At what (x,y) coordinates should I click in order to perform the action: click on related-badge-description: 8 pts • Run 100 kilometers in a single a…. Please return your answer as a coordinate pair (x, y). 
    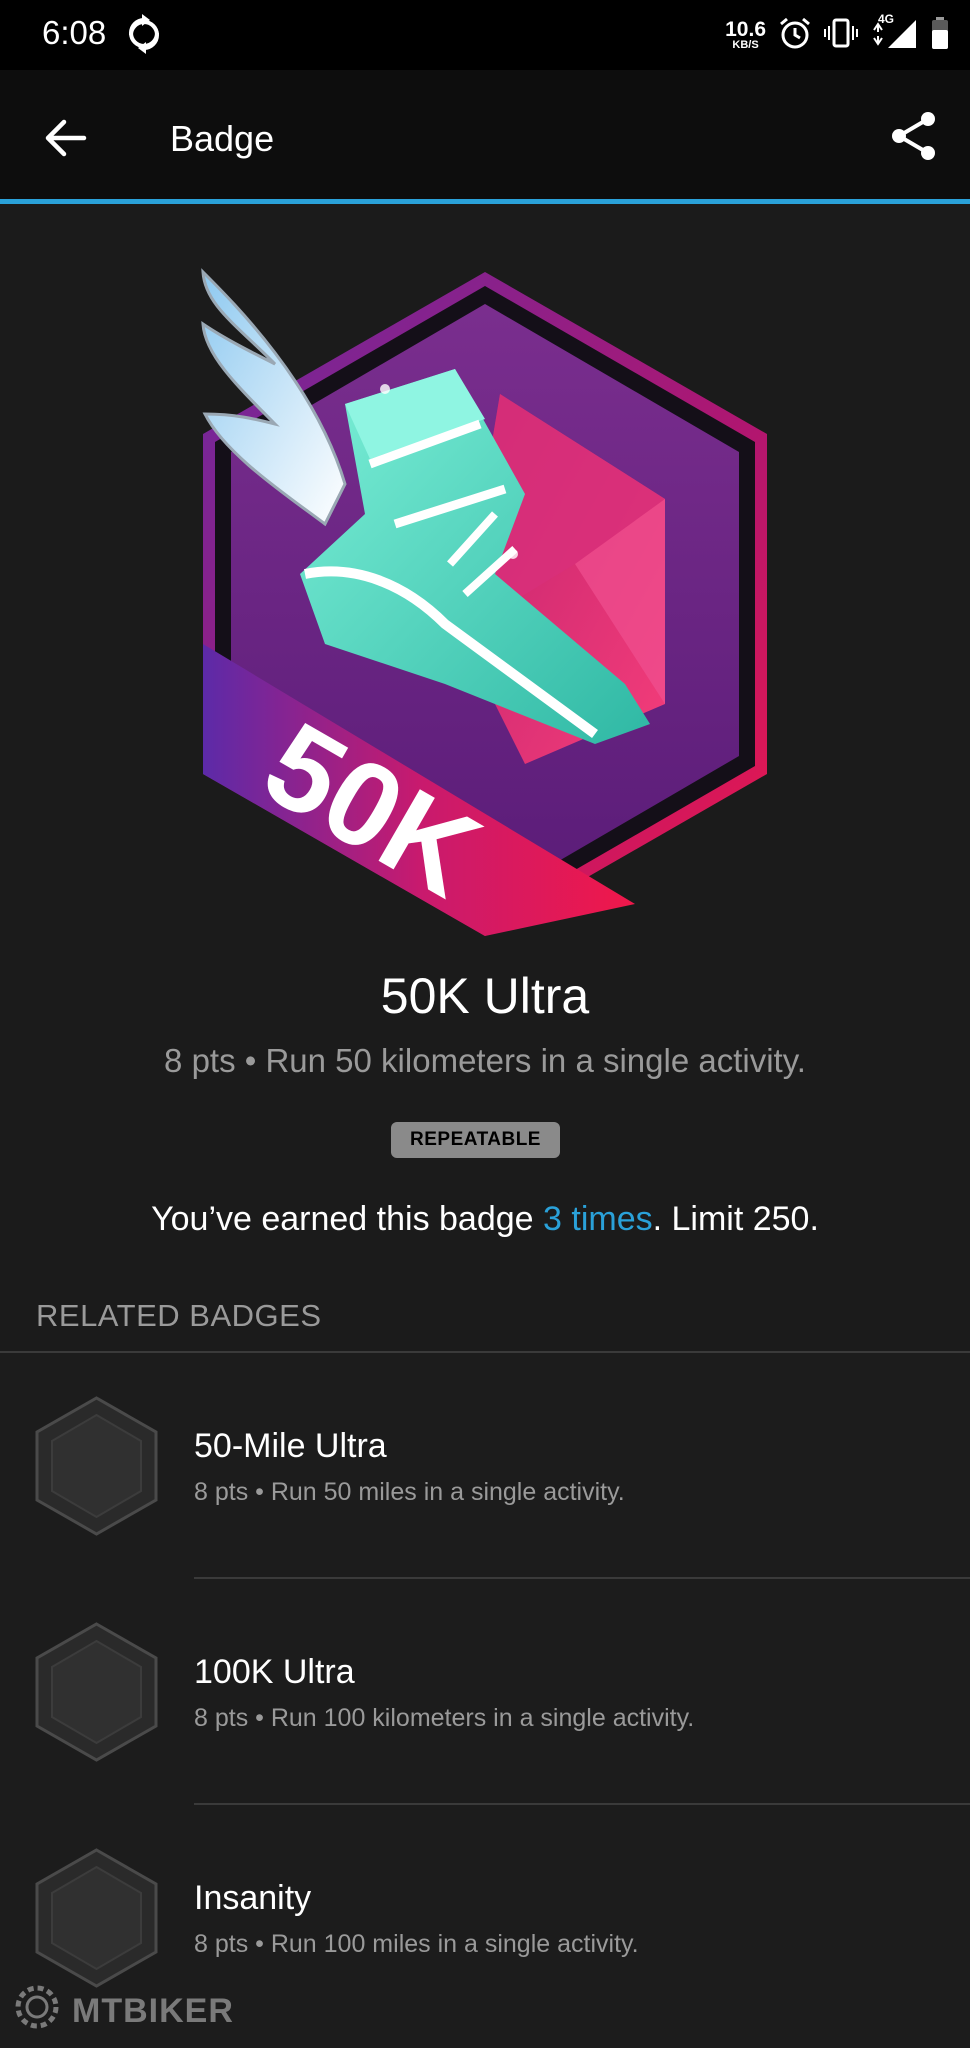
    Looking at the image, I should click on (444, 1718).